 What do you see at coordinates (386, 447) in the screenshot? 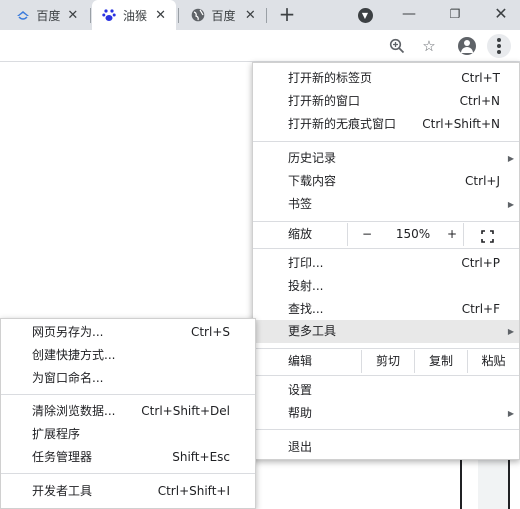
I see `menu-item-exit: 退出` at bounding box center [386, 447].